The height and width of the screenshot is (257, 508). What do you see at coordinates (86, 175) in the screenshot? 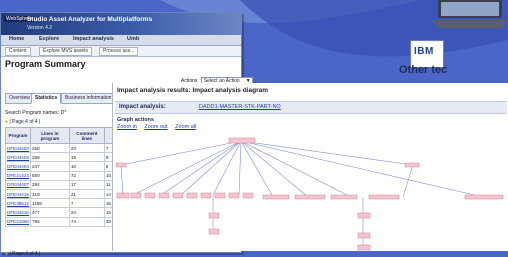
I see `table-cell: 72` at bounding box center [86, 175].